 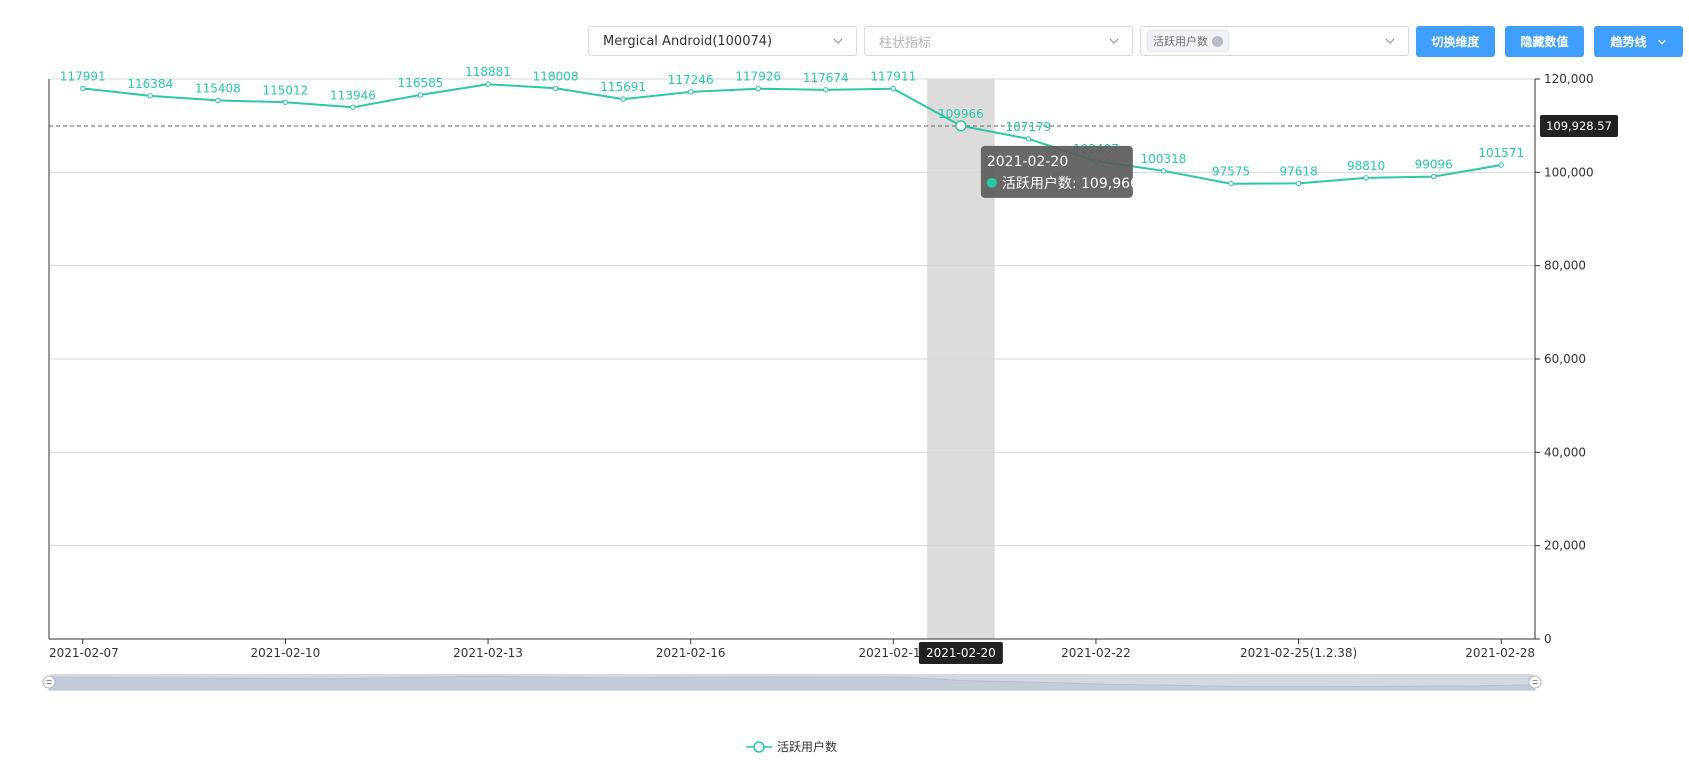 What do you see at coordinates (1548, 639) in the screenshot?
I see `y-tick-label: 0` at bounding box center [1548, 639].